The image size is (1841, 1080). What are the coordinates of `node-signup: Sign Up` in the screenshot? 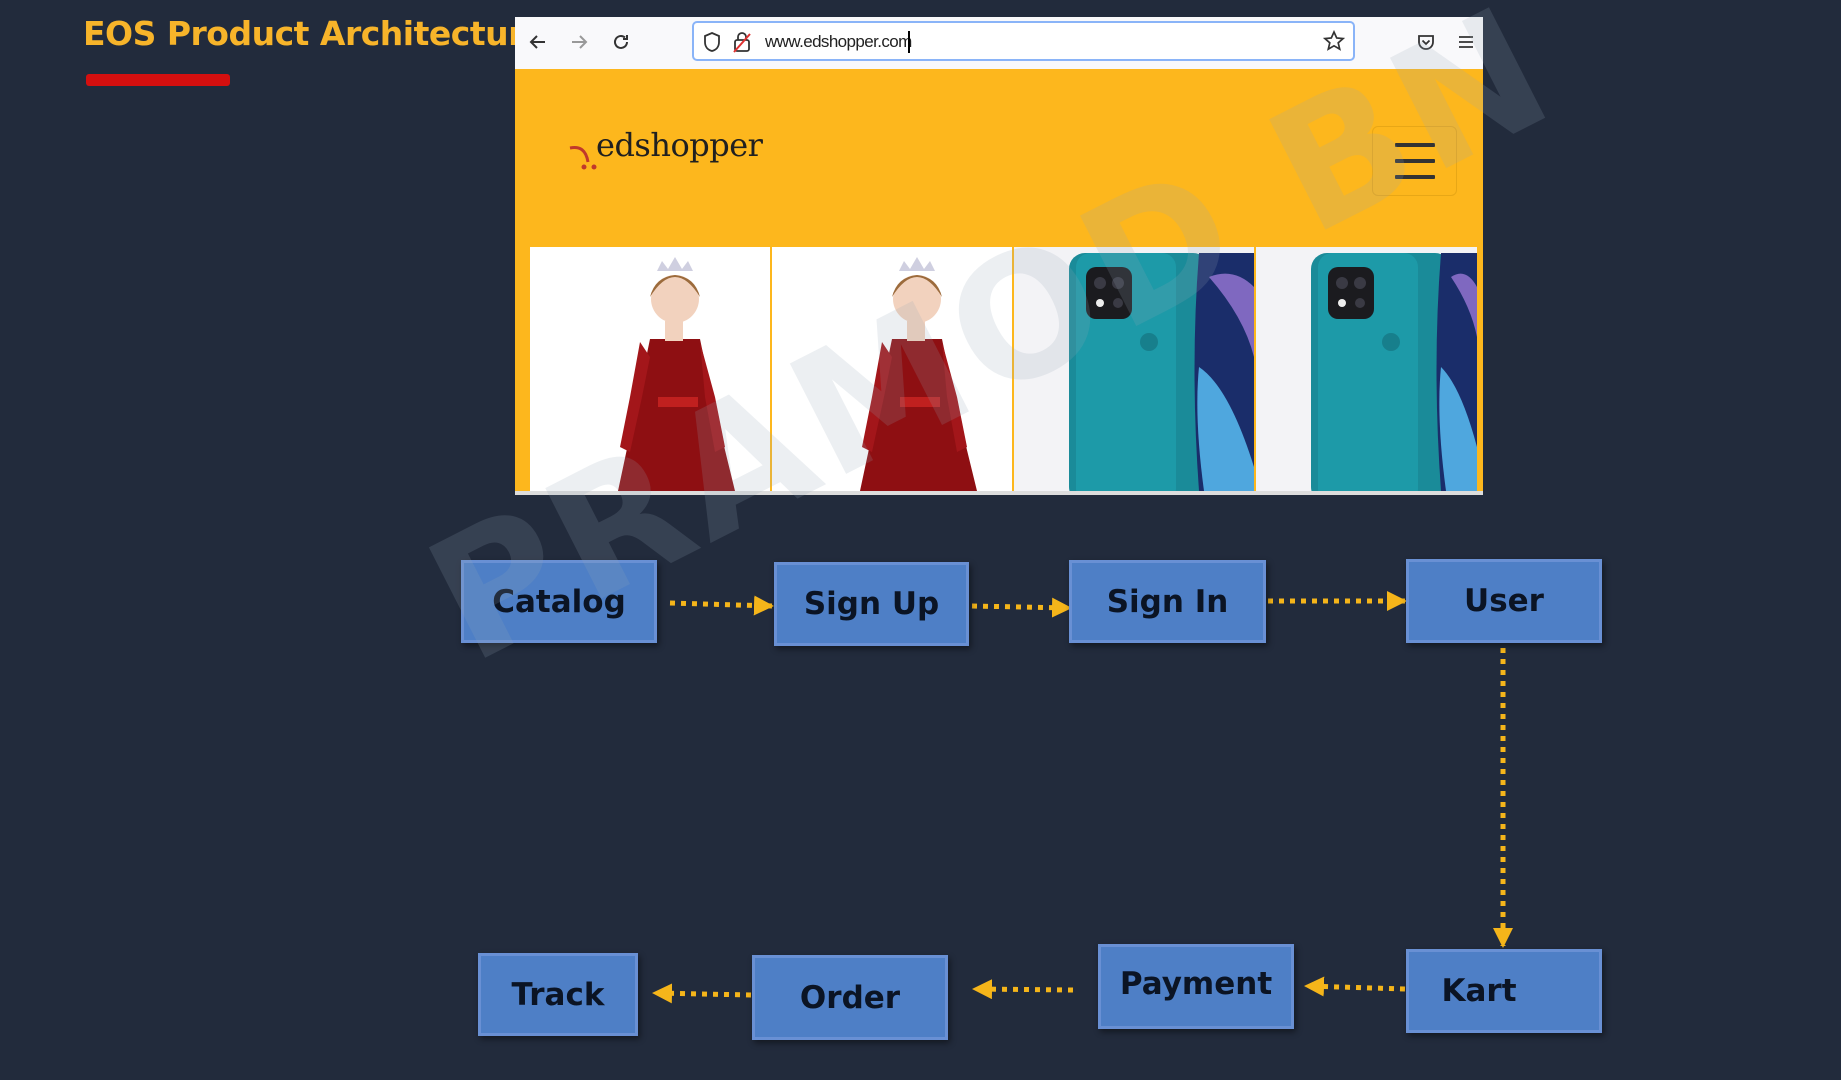 It's located at (871, 604).